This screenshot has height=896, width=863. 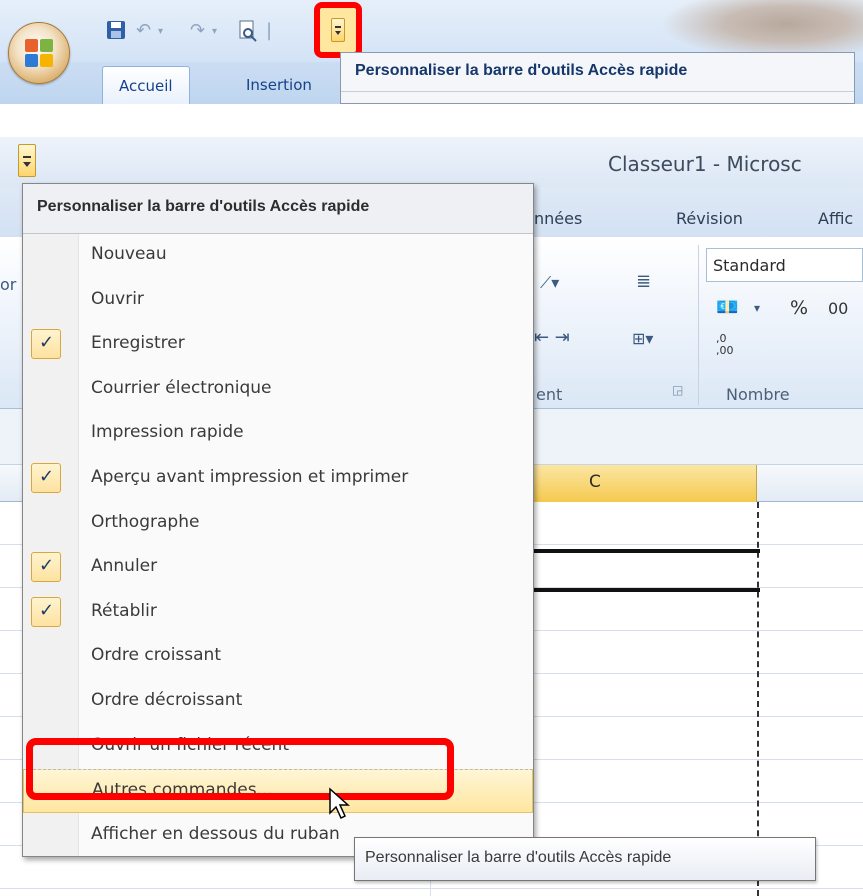 What do you see at coordinates (838, 308) in the screenshot?
I see `thousands-icon: 00` at bounding box center [838, 308].